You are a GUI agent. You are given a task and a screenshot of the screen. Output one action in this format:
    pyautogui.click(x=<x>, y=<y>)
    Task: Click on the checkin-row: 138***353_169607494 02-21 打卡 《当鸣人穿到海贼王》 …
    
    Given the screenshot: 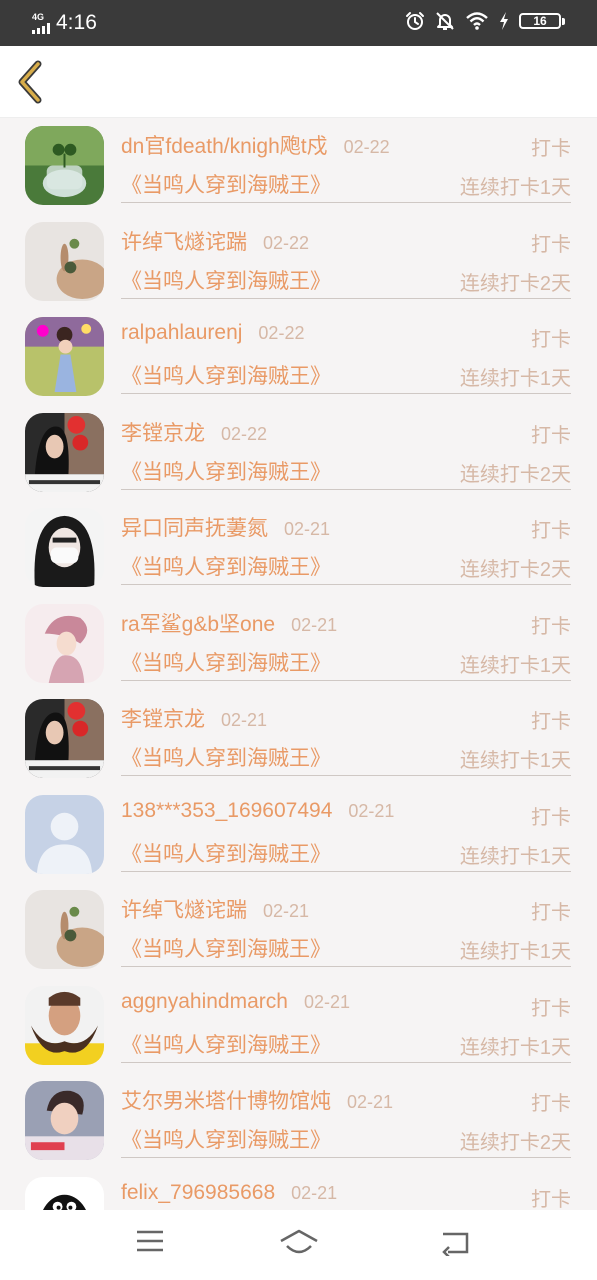 What is the action you would take?
    pyautogui.click(x=298, y=835)
    